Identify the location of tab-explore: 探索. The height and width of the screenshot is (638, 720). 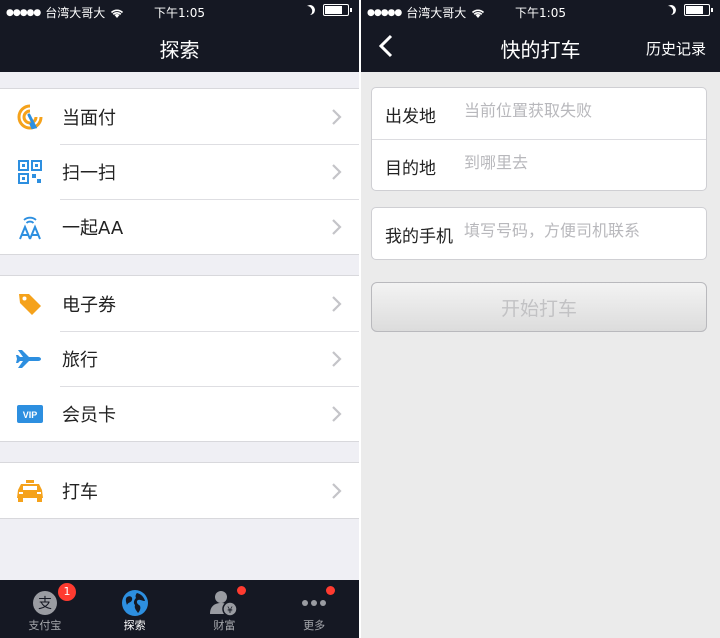
(135, 609).